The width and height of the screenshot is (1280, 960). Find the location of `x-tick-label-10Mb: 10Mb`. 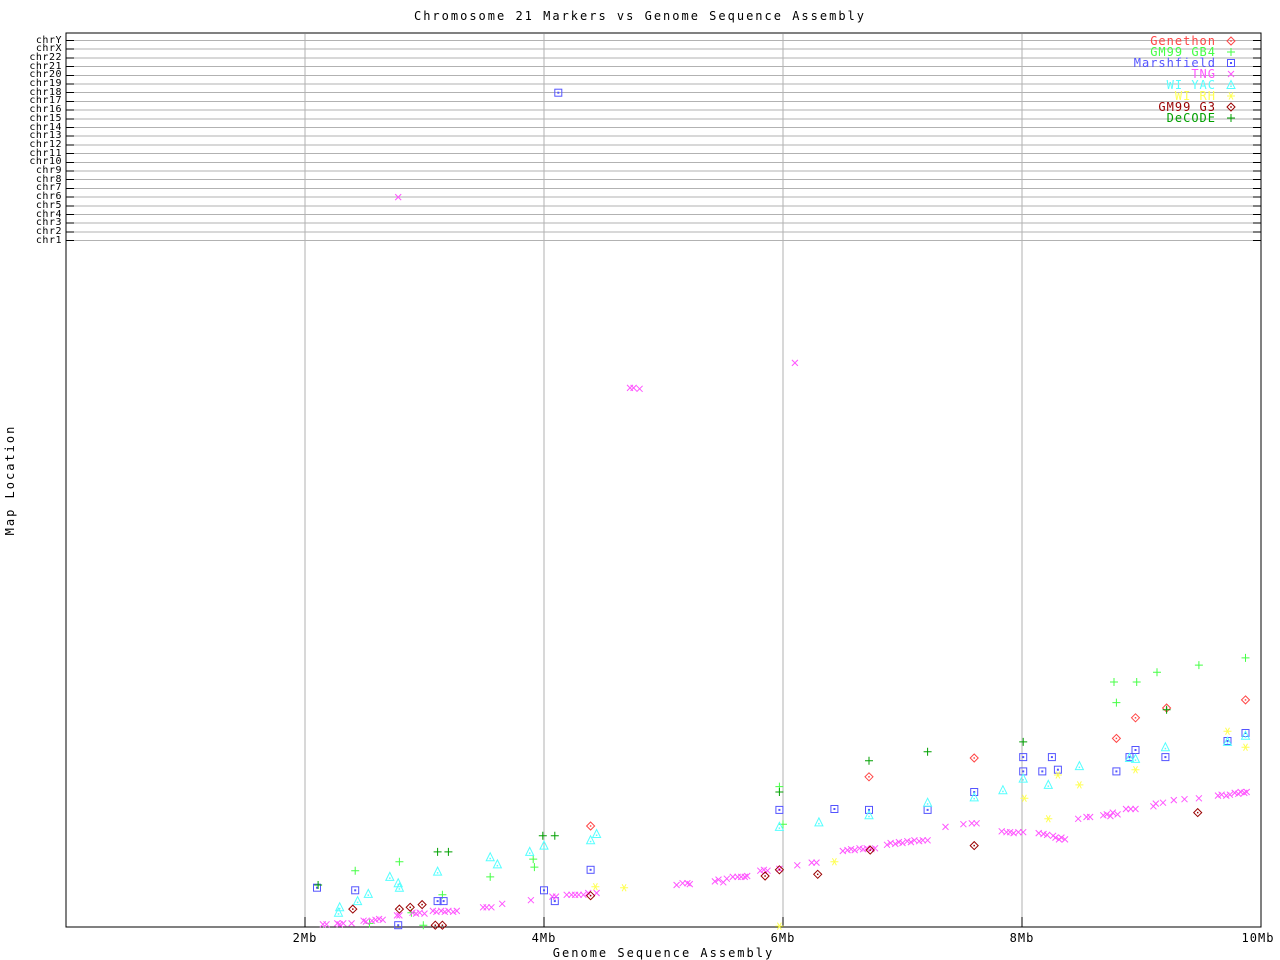

x-tick-label-10Mb: 10Mb is located at coordinates (1258, 938).